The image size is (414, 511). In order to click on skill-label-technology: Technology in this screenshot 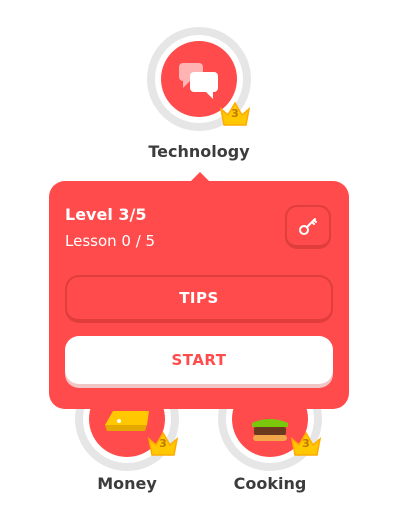, I will do `click(199, 151)`.